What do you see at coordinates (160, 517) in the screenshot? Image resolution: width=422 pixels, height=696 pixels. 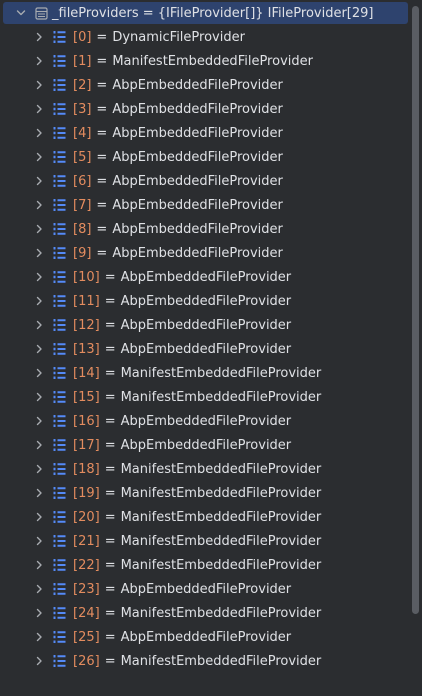 I see `tree-row: [20] = ManifestEmbeddedFileProvider` at bounding box center [160, 517].